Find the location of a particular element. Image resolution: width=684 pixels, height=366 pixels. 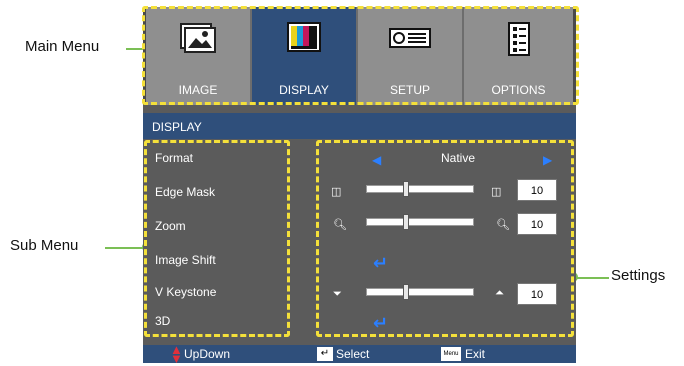

footer-select: Select is located at coordinates (353, 354).